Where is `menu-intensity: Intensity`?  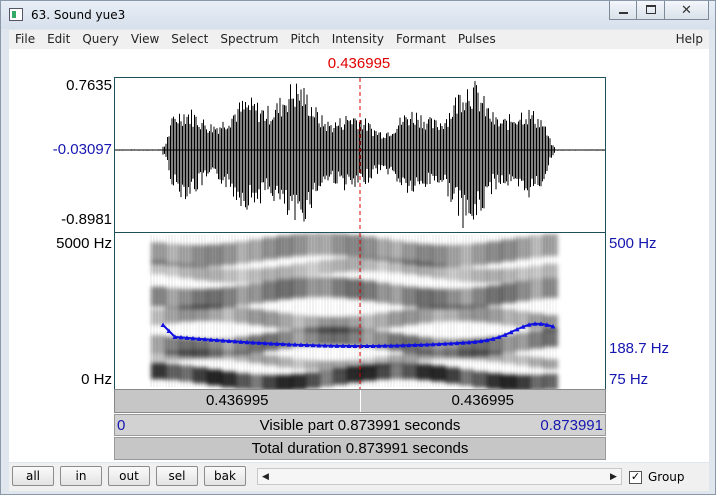
menu-intensity: Intensity is located at coordinates (358, 39).